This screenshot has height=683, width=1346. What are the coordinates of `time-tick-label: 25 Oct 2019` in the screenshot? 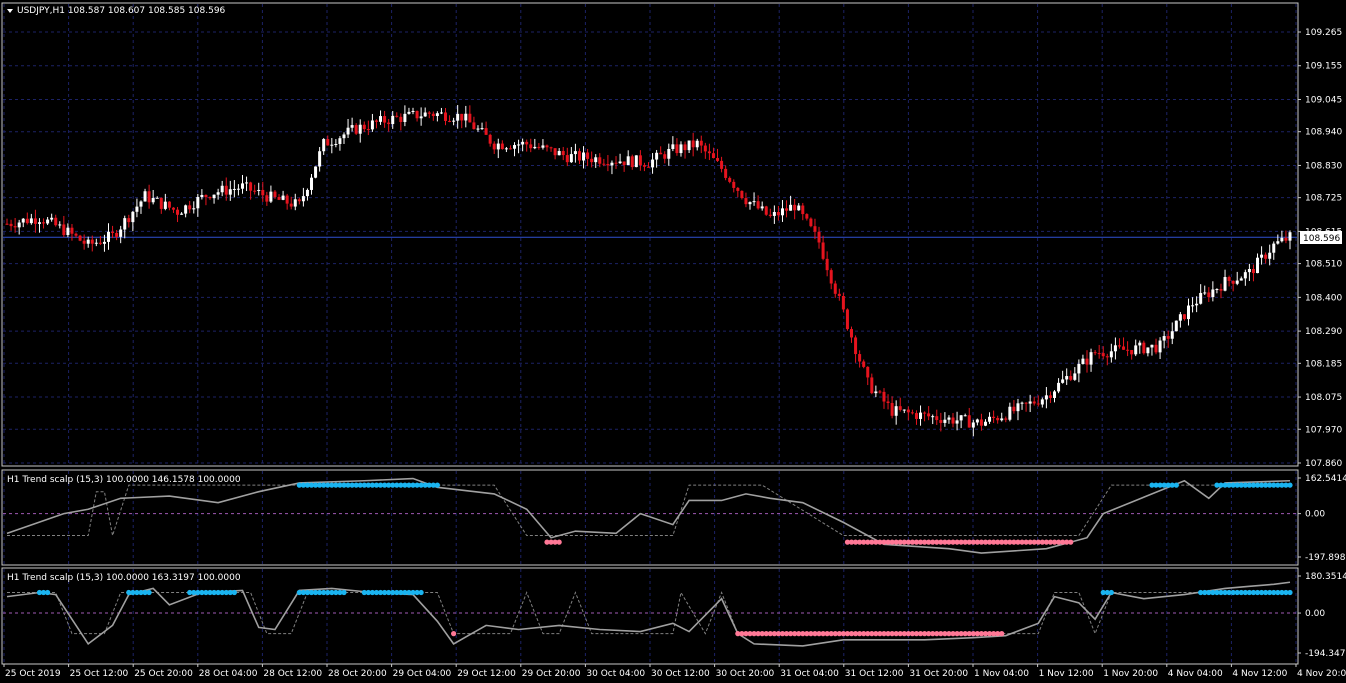 It's located at (33, 674).